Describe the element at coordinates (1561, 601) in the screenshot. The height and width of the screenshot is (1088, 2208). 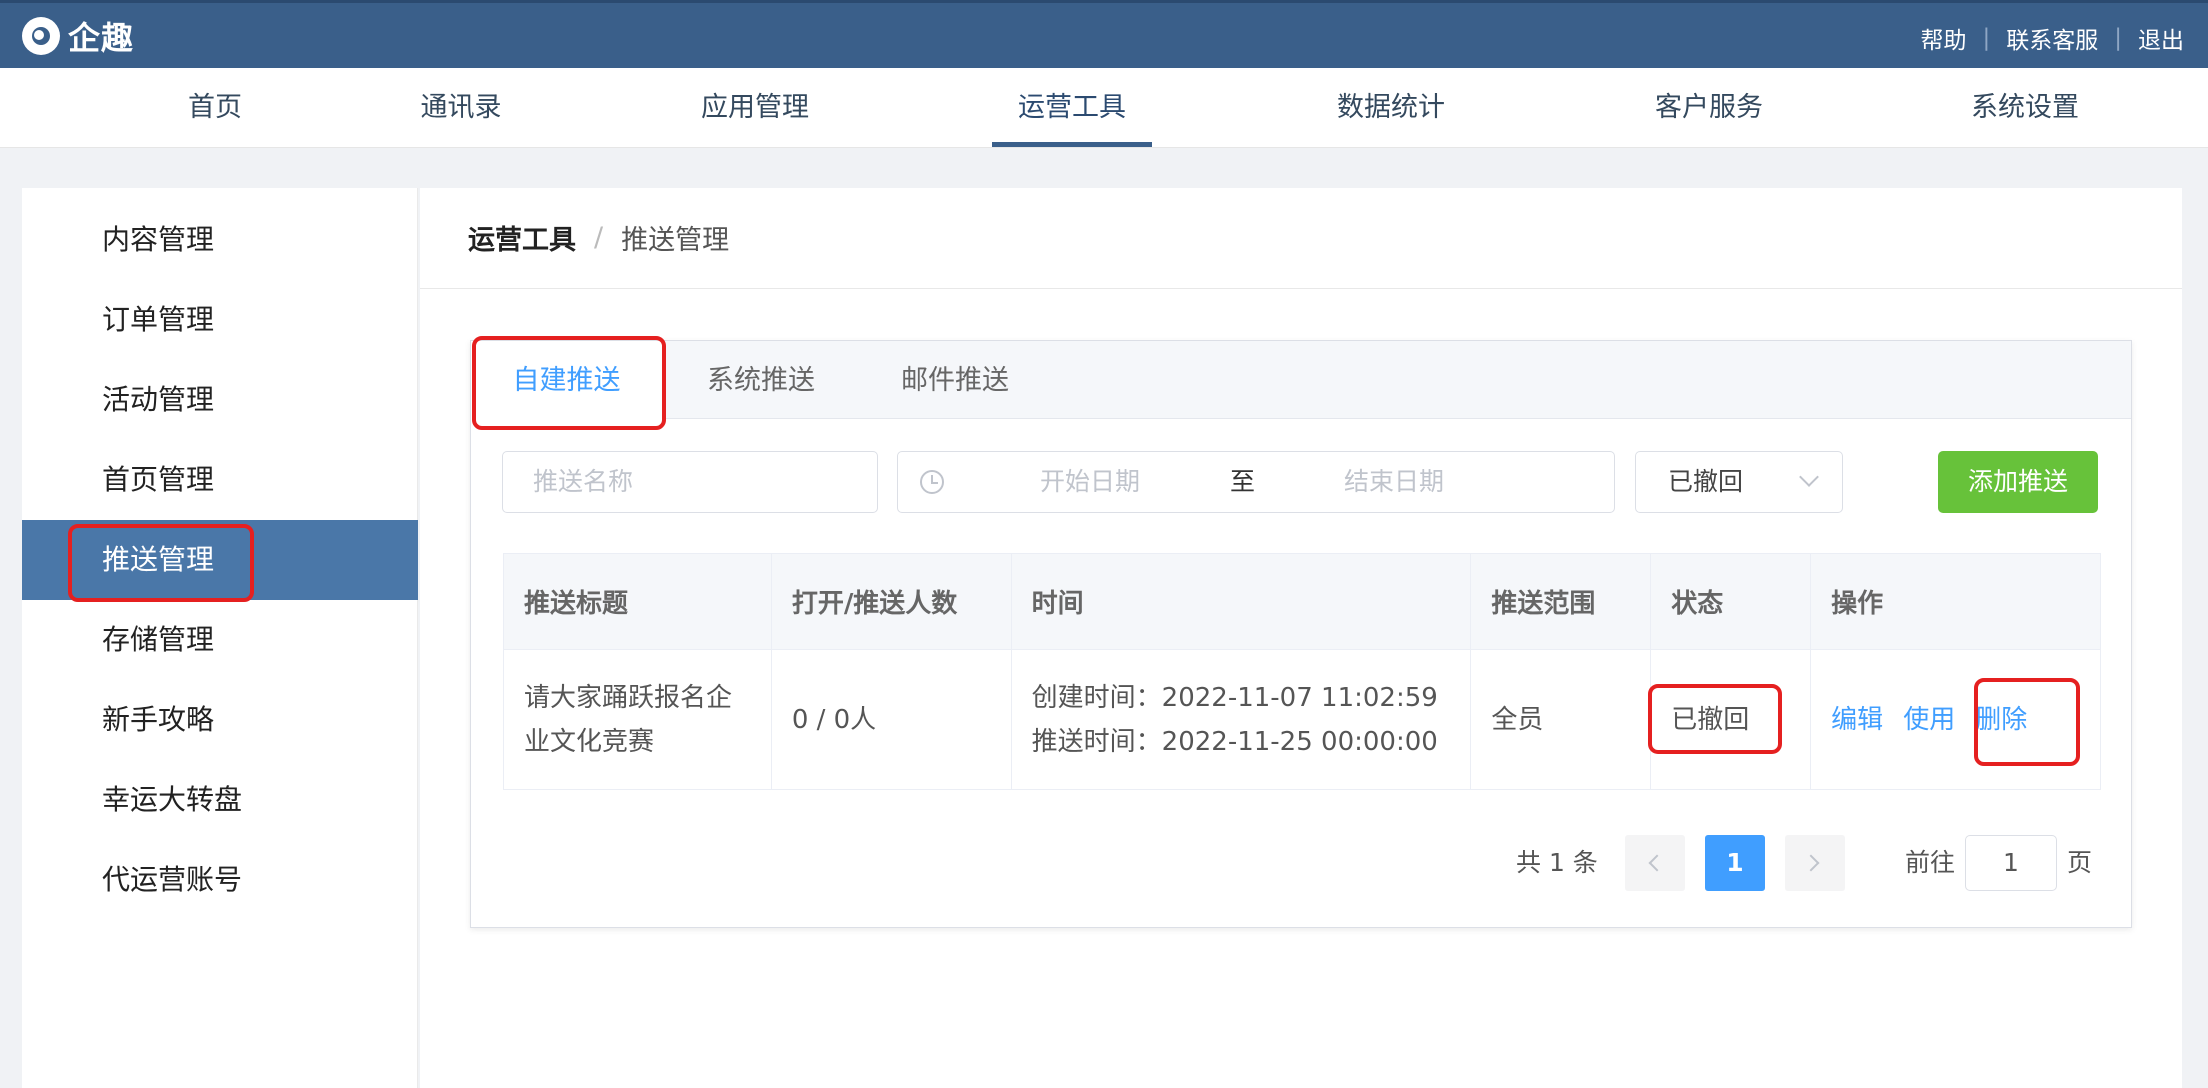
I see `column-header: 推送范围` at that location.